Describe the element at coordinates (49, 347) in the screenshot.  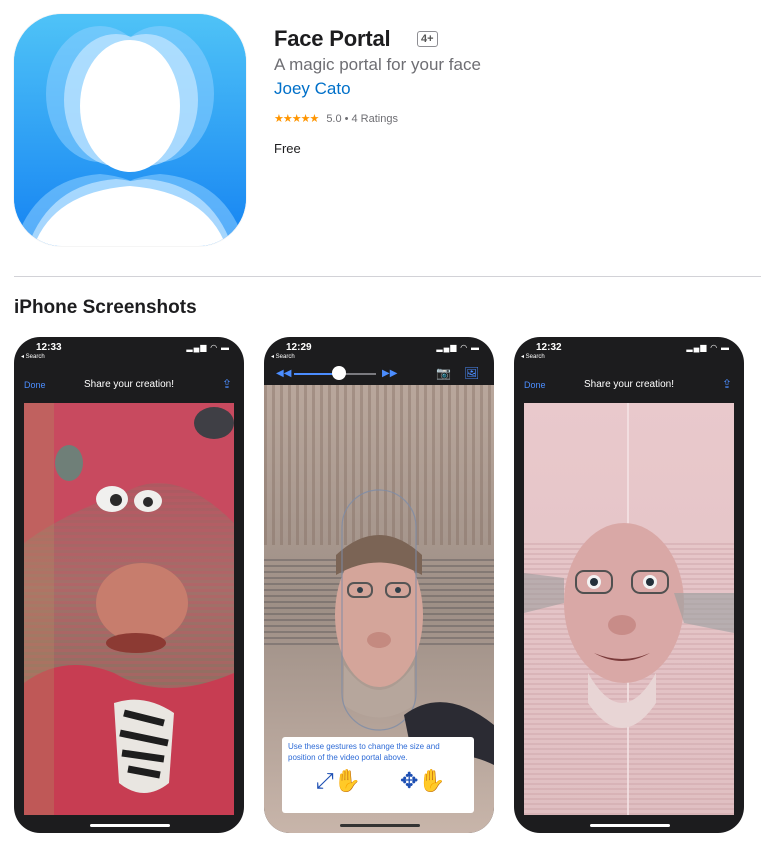
I see `status-time: 12:33` at that location.